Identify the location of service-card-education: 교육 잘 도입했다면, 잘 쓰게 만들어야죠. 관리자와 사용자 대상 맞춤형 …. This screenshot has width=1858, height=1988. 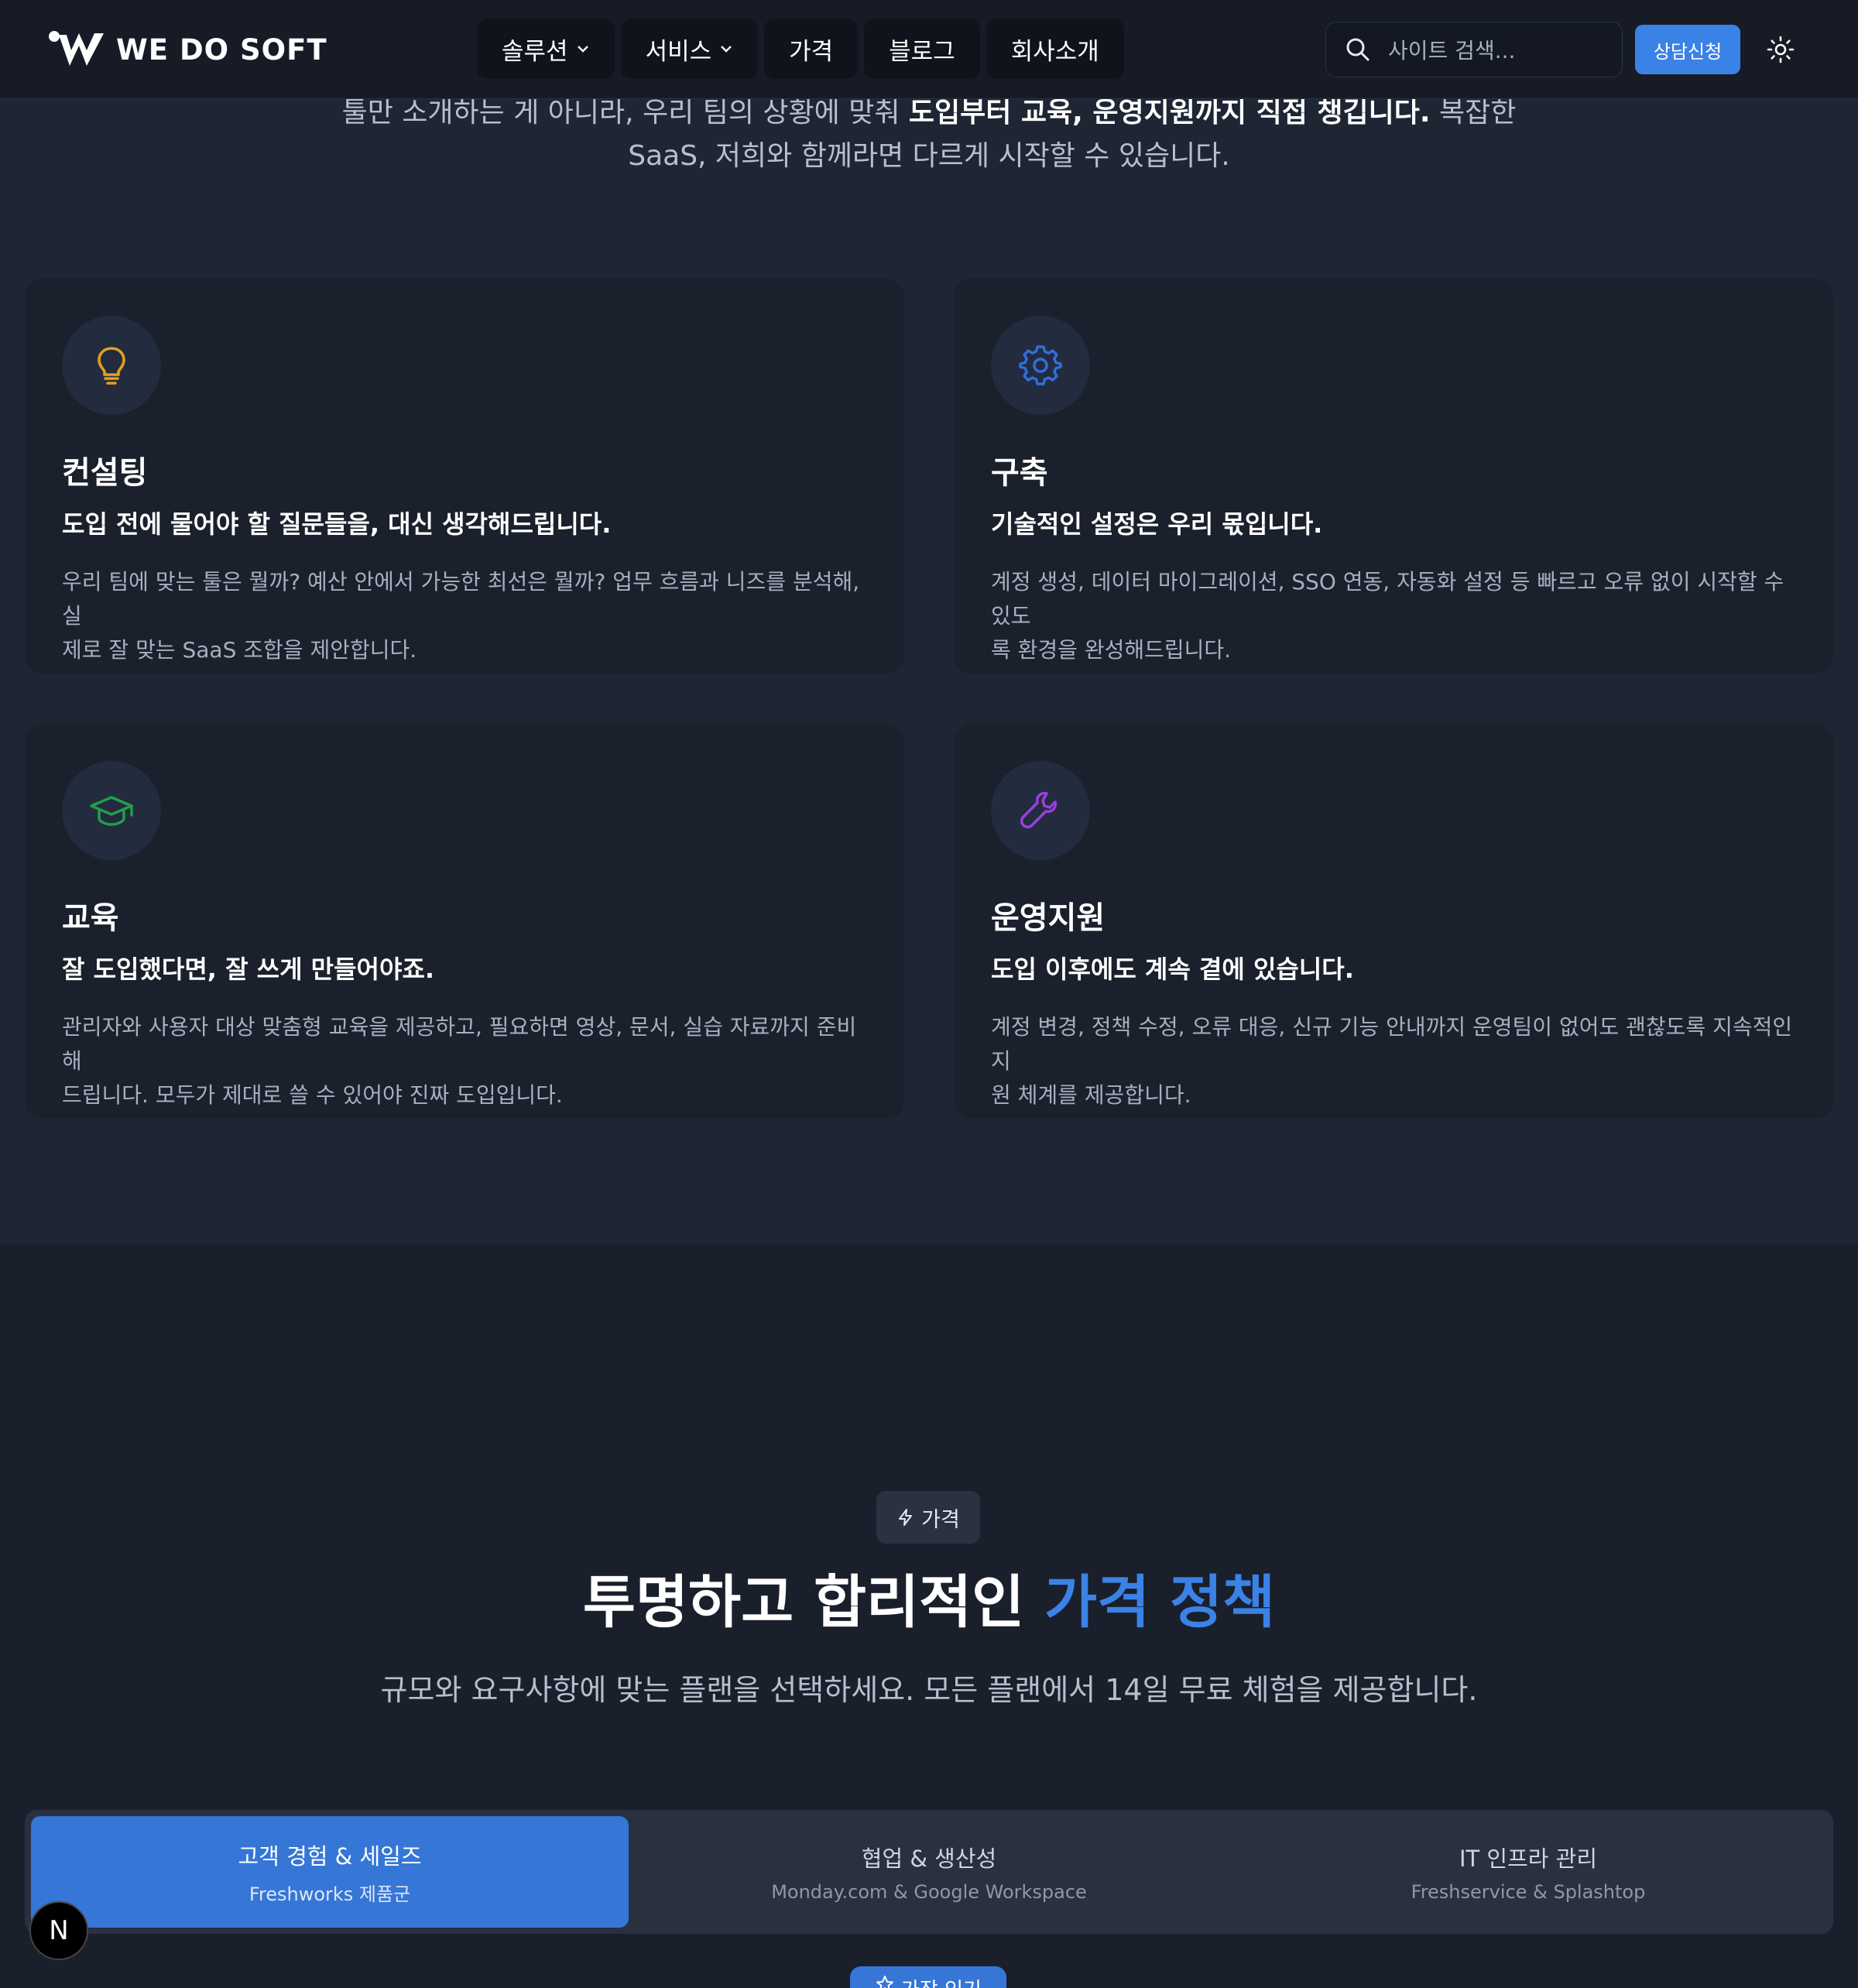
(464, 922).